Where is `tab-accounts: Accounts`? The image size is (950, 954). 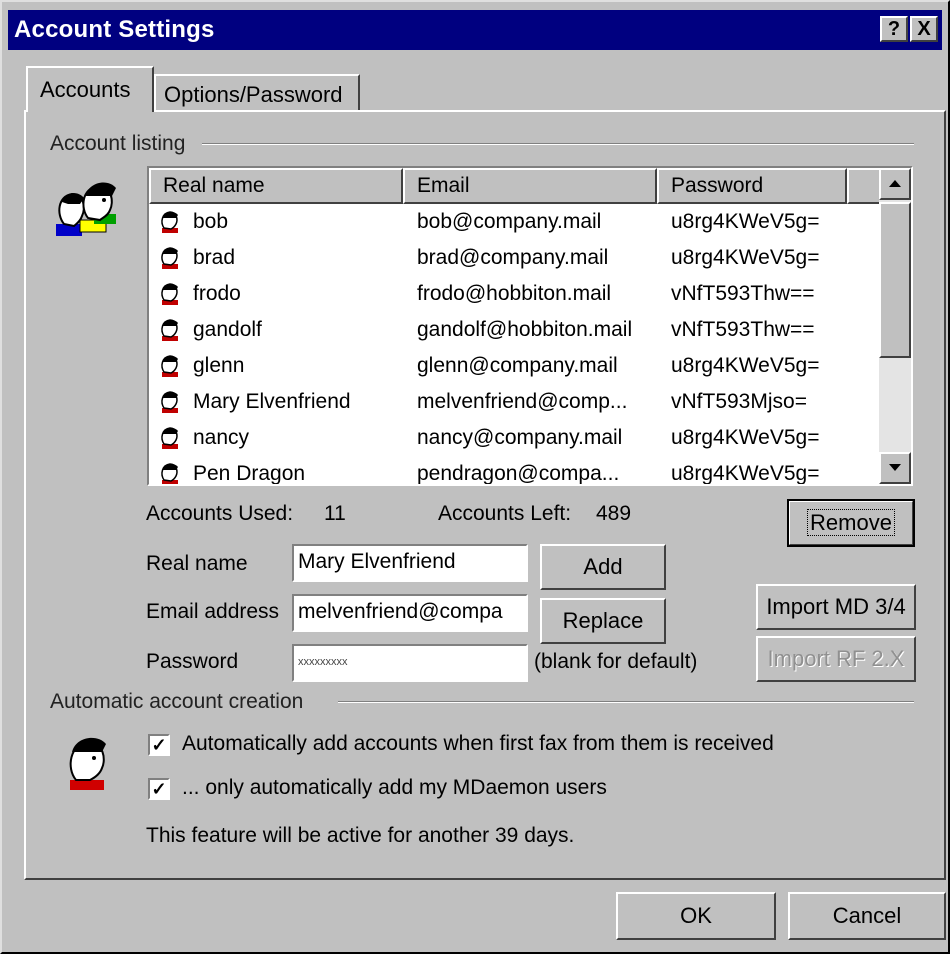 tab-accounts: Accounts is located at coordinates (90, 89).